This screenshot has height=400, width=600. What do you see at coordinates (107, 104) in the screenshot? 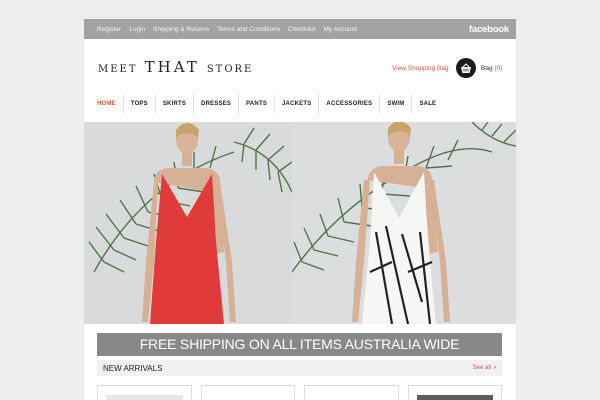
I see `nav-home: HOME` at bounding box center [107, 104].